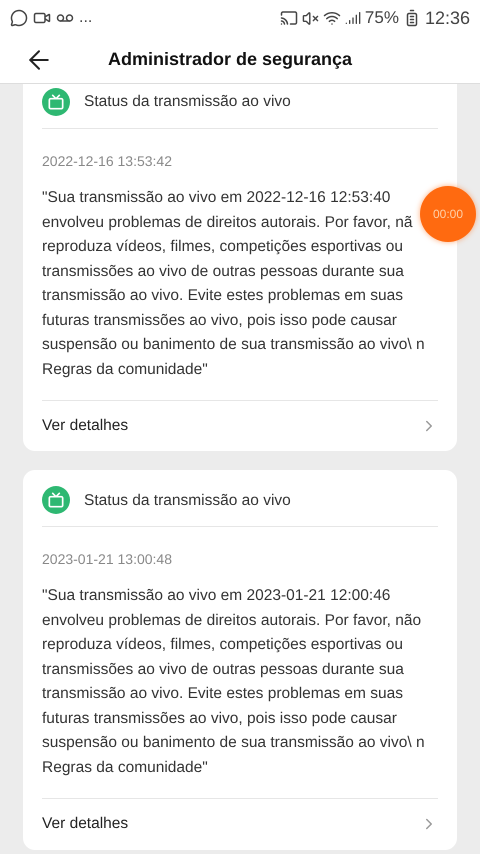 The width and height of the screenshot is (480, 854). Describe the element at coordinates (107, 161) in the screenshot. I see `date-text: 2022-12-16 13:53:42` at that location.